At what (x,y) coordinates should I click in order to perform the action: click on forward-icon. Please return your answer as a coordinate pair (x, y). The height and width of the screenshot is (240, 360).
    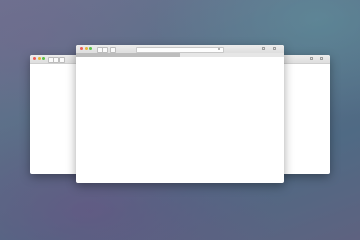
    Looking at the image, I should click on (105, 49).